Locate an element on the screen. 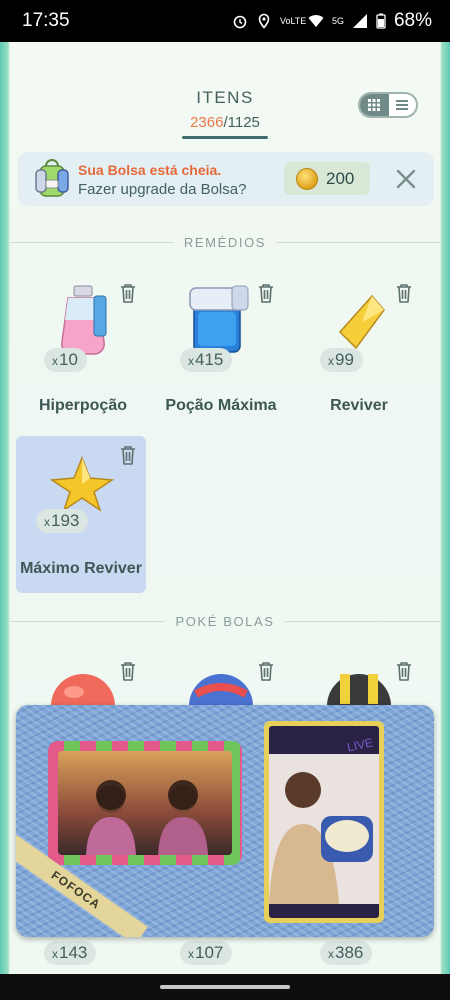 The height and width of the screenshot is (1000, 450). network-type: 5G is located at coordinates (337, 21).